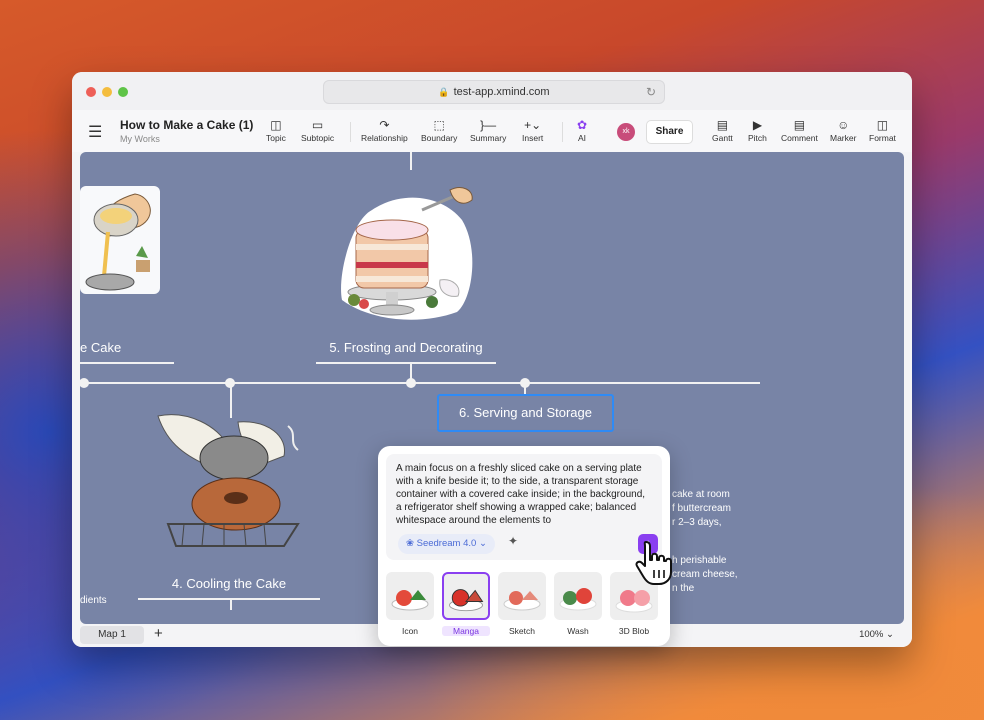 This screenshot has width=984, height=720. I want to click on zoom-window-button, so click(123, 92).